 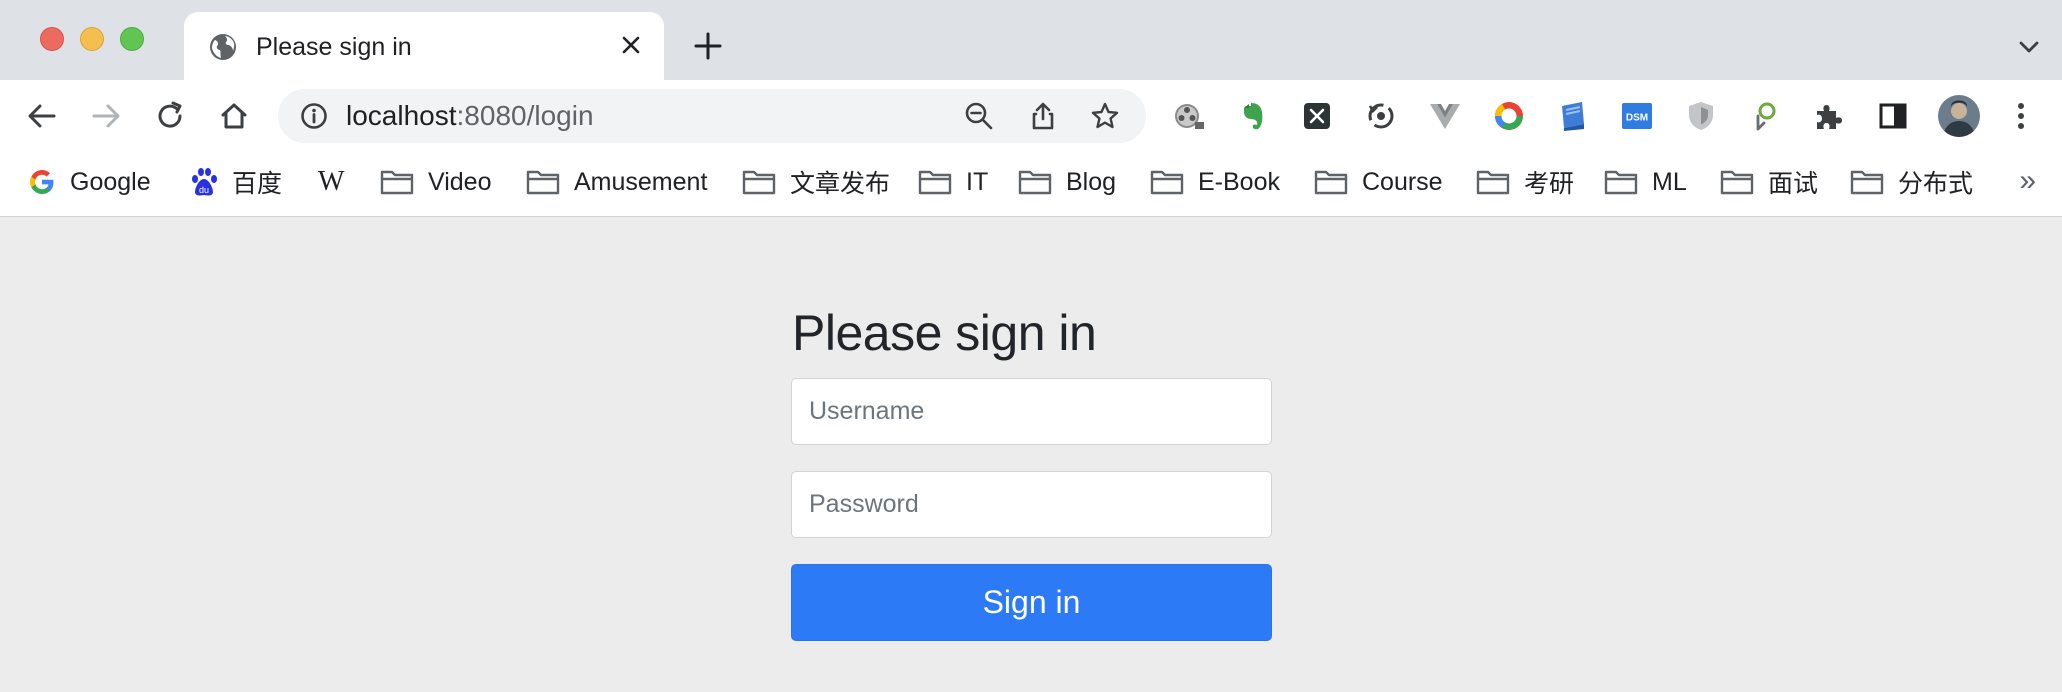 I want to click on minimize-window-button, so click(x=92, y=39).